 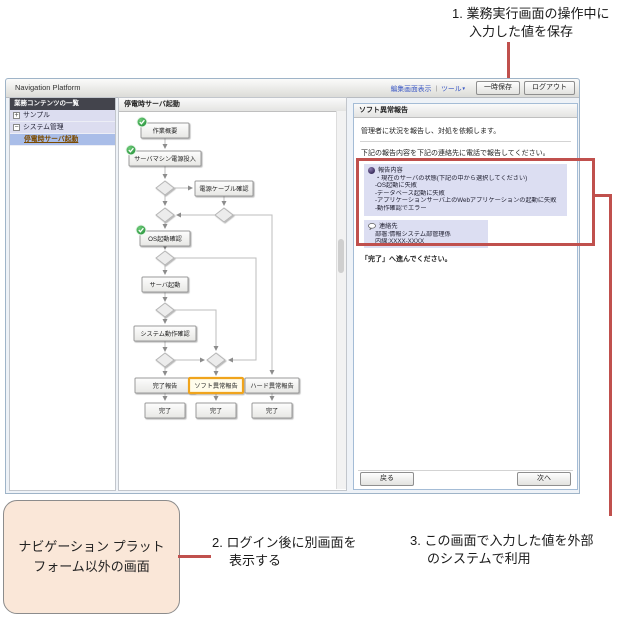 I want to click on svg-text: 作業概要, so click(x=165, y=131).